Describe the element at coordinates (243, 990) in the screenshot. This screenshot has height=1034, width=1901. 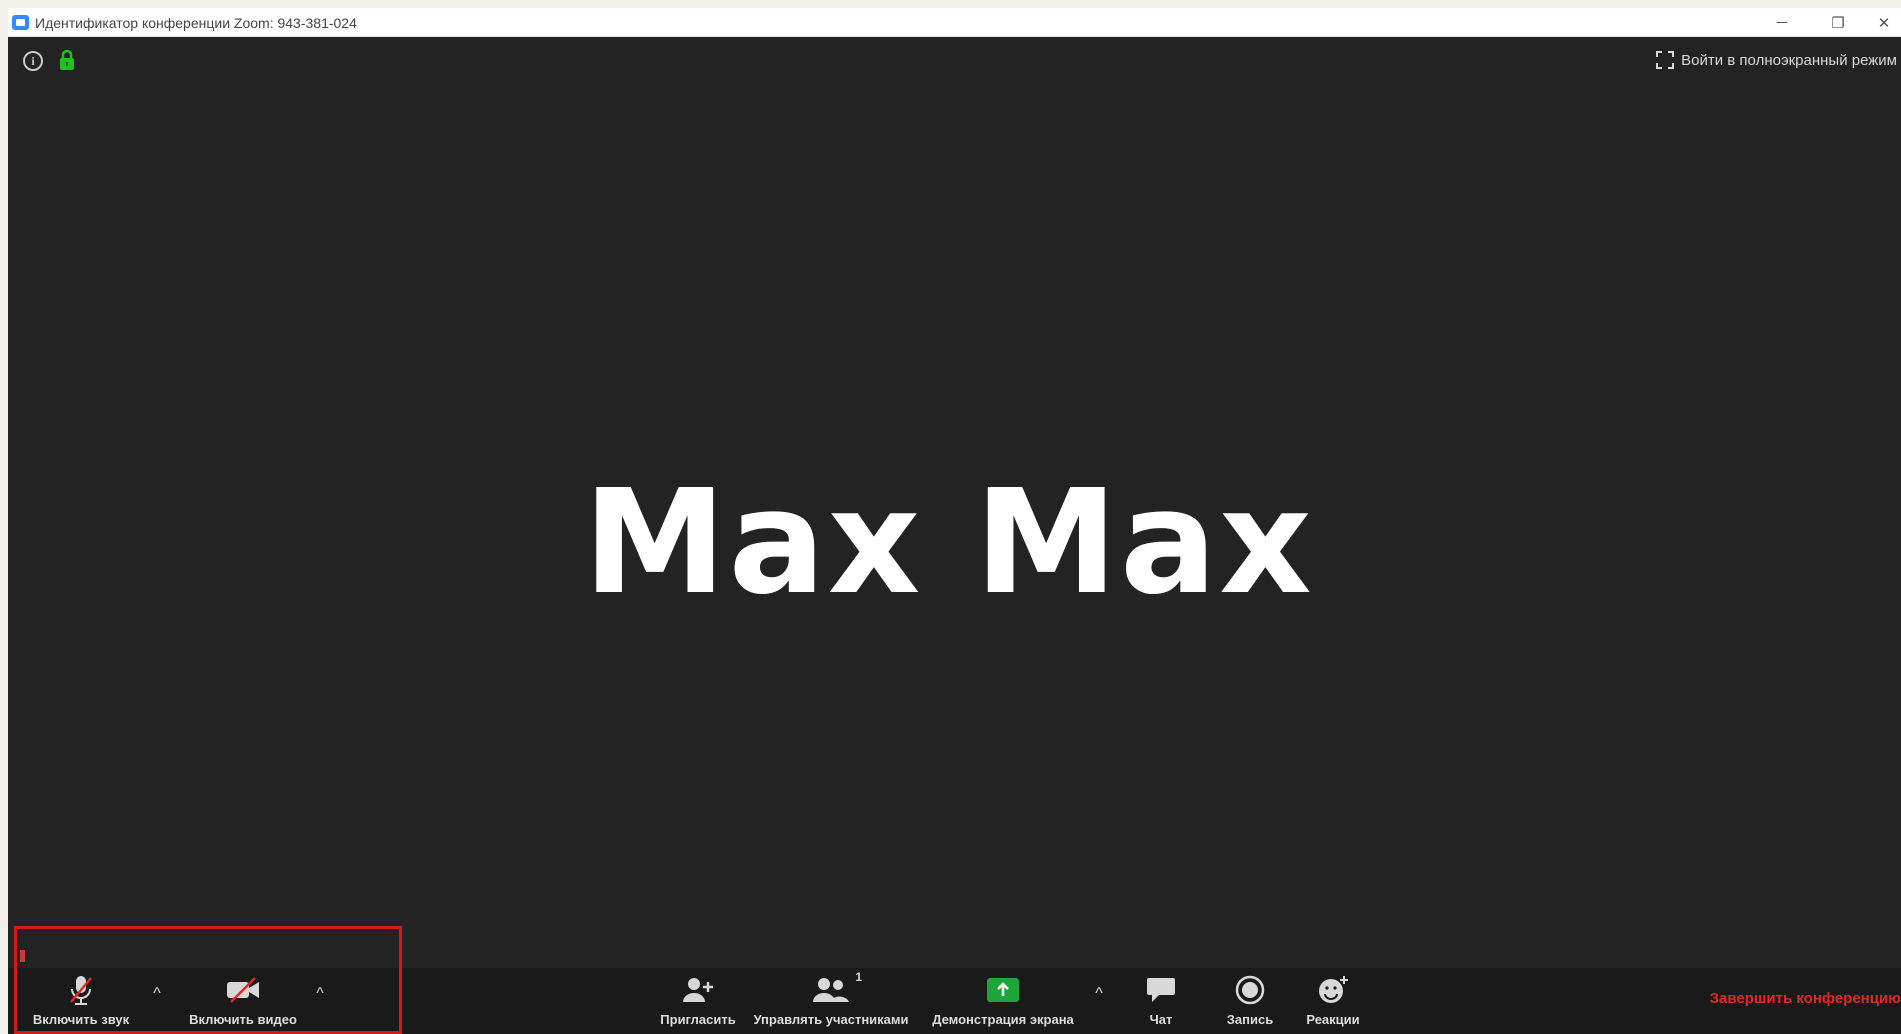
I see `camera-off-icon` at that location.